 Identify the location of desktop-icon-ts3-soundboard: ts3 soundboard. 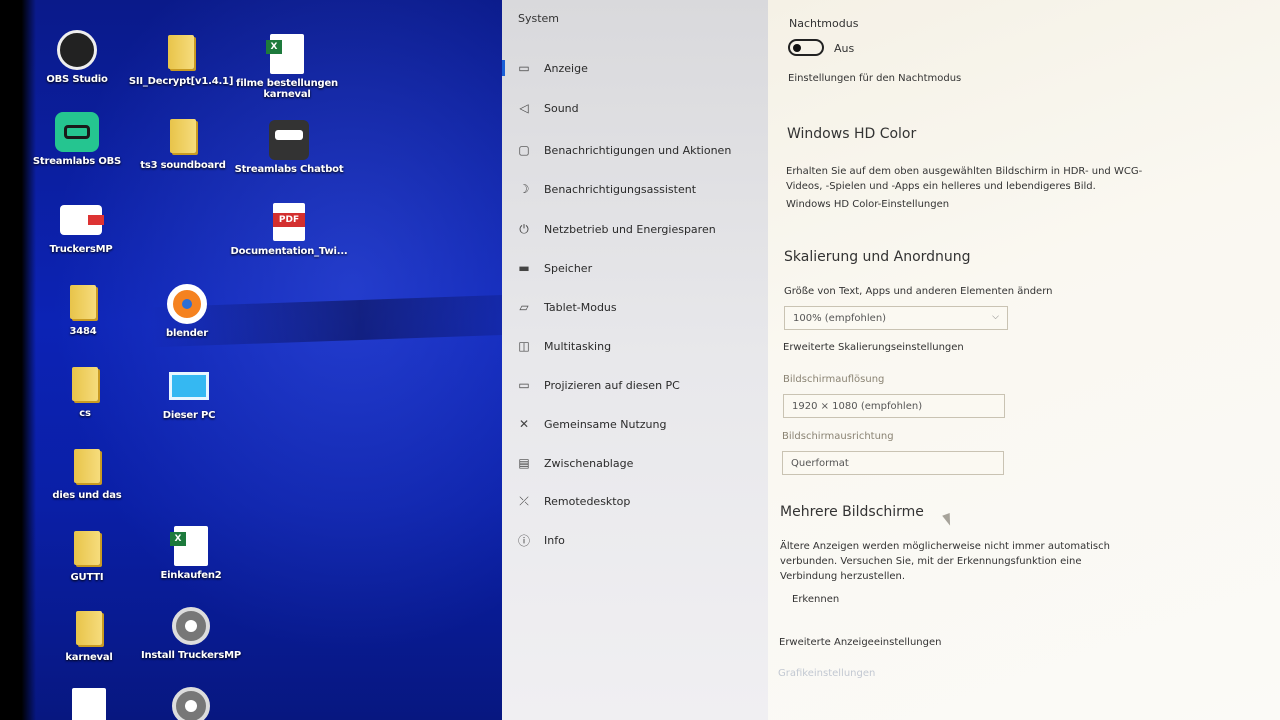
(183, 142).